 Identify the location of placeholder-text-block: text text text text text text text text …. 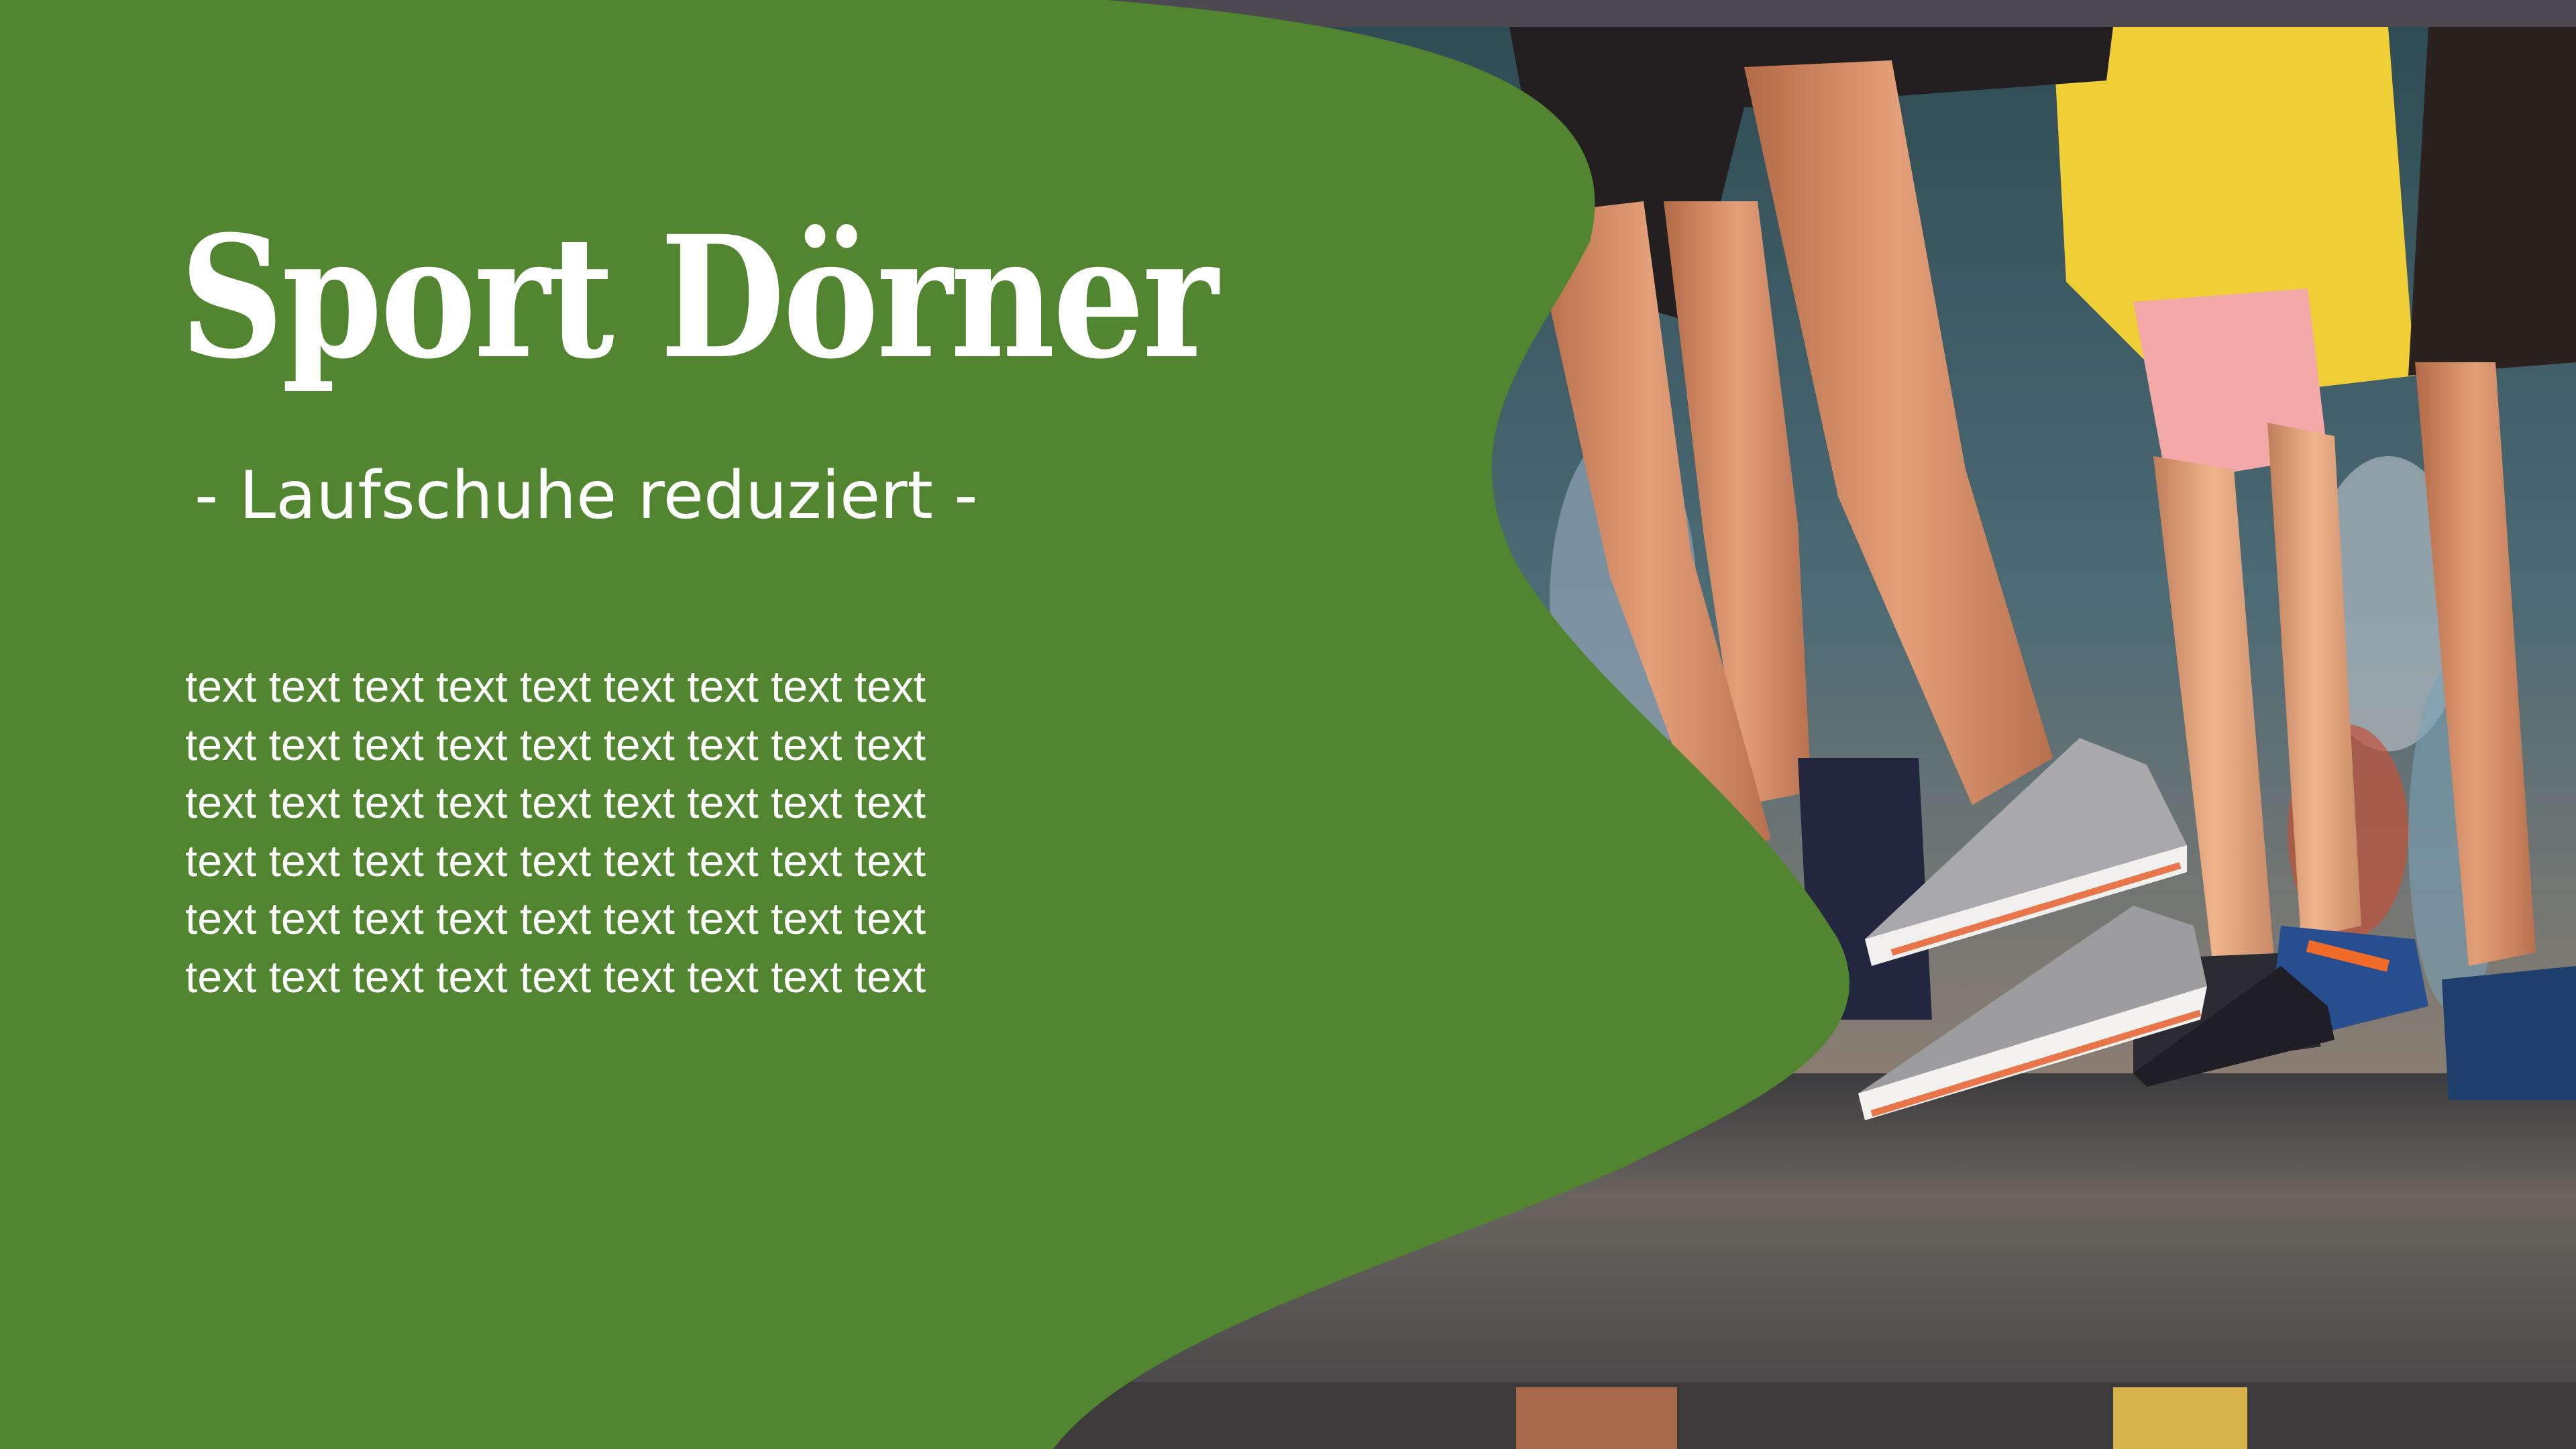
(604, 831).